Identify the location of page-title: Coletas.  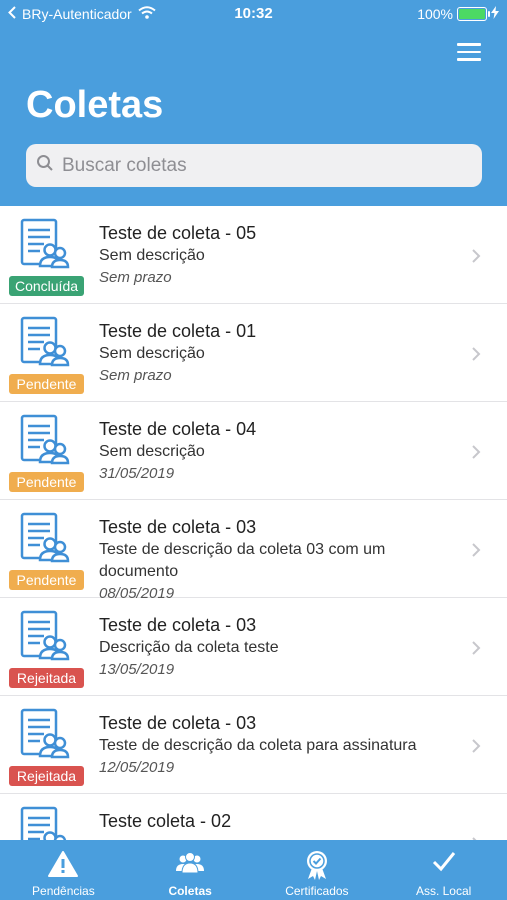
(95, 105).